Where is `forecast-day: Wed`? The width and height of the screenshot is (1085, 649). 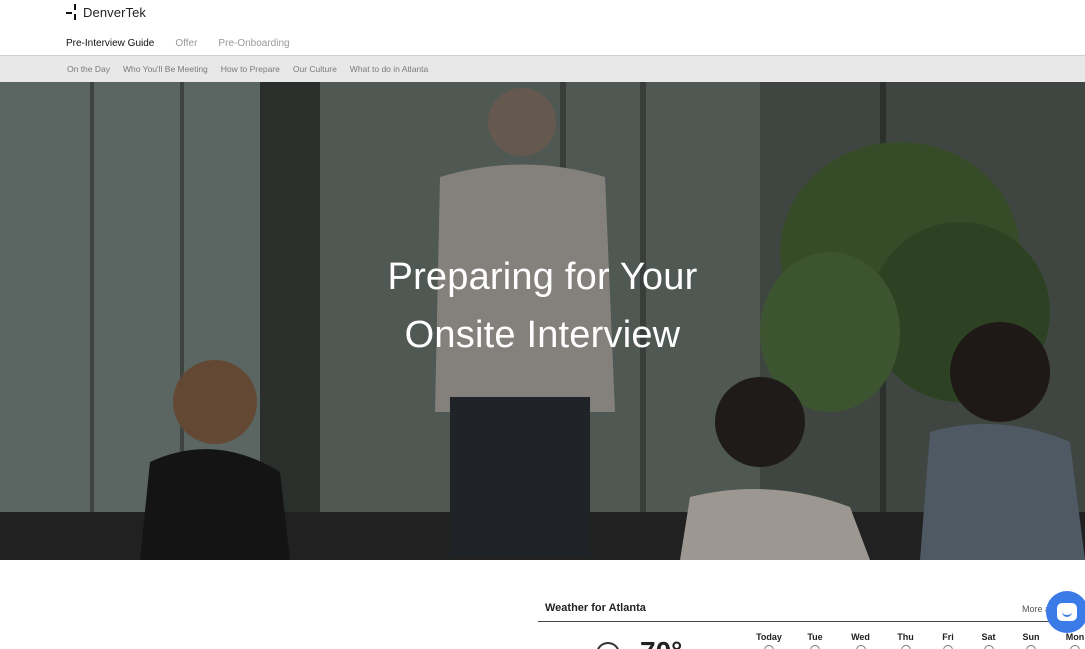
forecast-day: Wed is located at coordinates (860, 640).